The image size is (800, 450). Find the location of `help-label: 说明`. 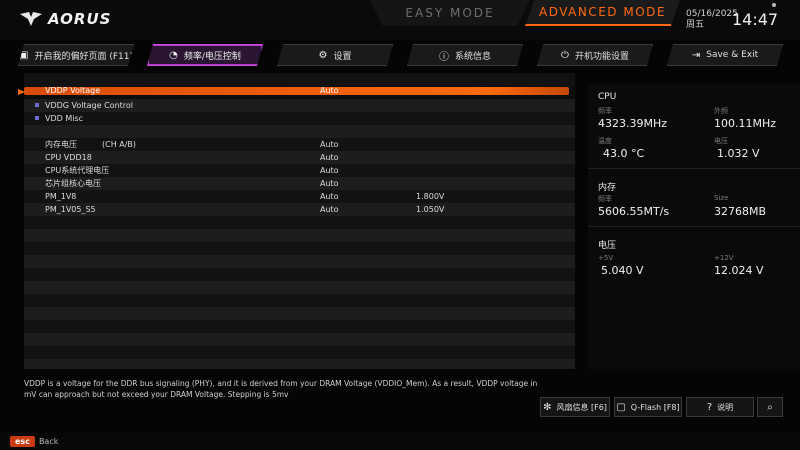

help-label: 说明 is located at coordinates (725, 407).